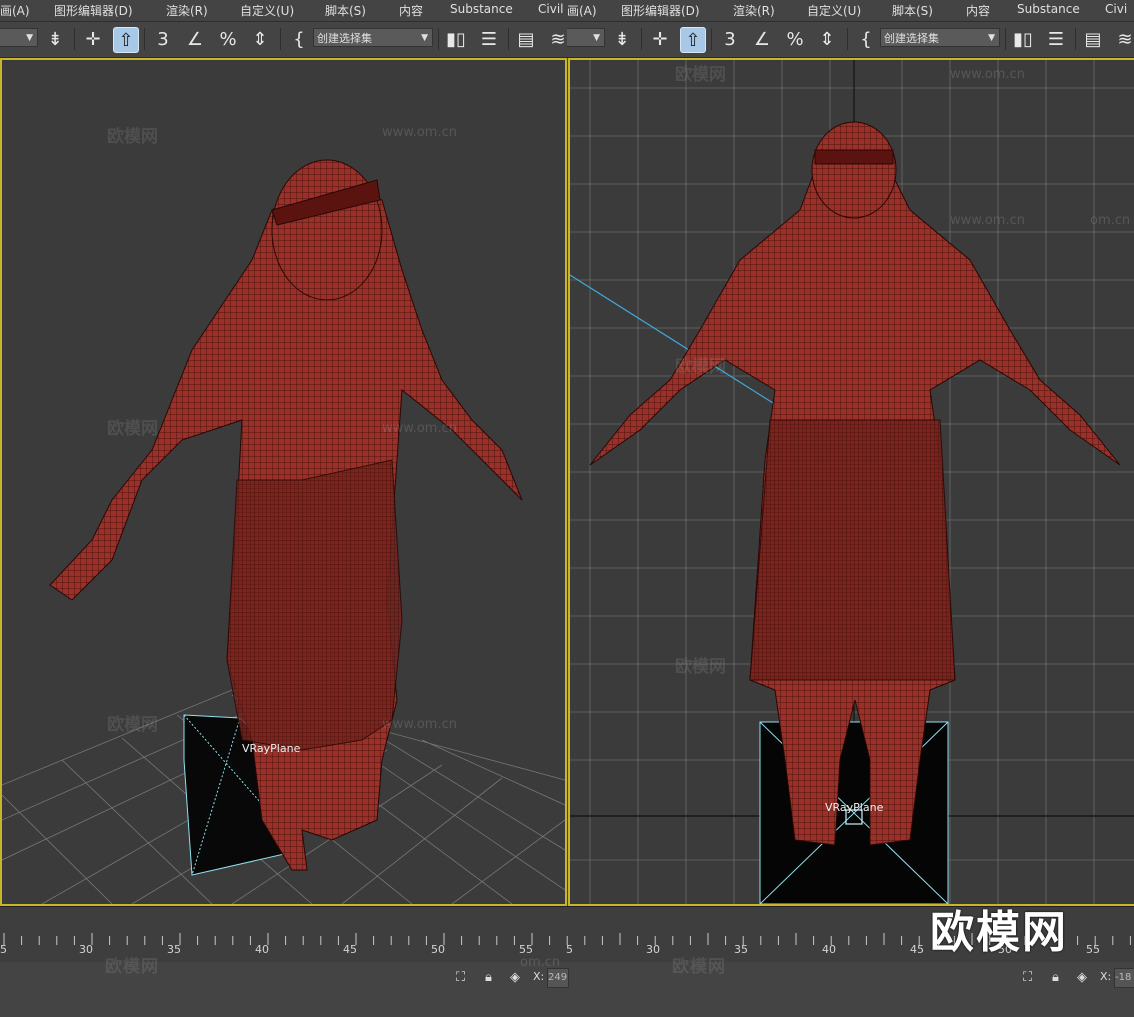 The image size is (1134, 1017). Describe the element at coordinates (438, 949) in the screenshot. I see `frame-tick-label: 50` at that location.